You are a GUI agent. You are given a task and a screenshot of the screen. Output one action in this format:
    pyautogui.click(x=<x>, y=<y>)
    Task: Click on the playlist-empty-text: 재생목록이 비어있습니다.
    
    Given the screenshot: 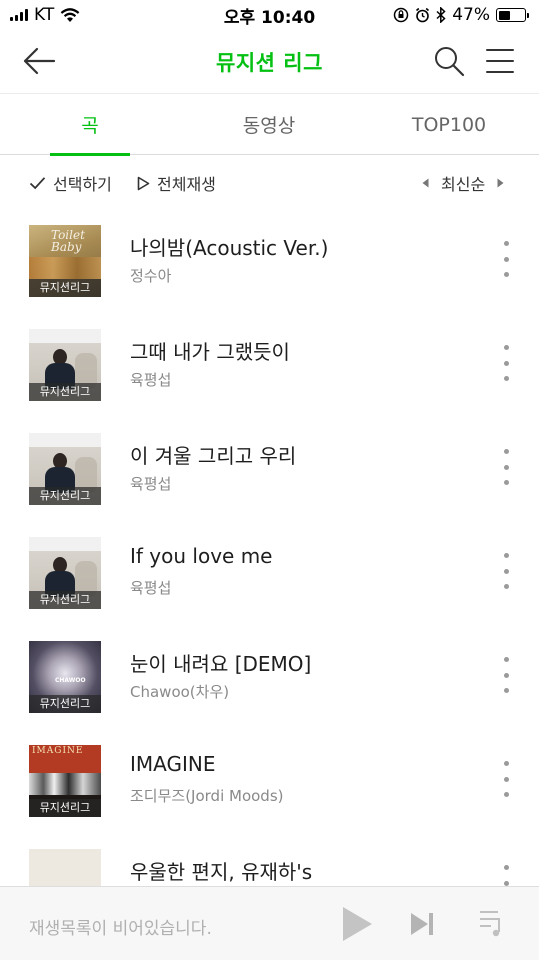 What is the action you would take?
    pyautogui.click(x=120, y=929)
    